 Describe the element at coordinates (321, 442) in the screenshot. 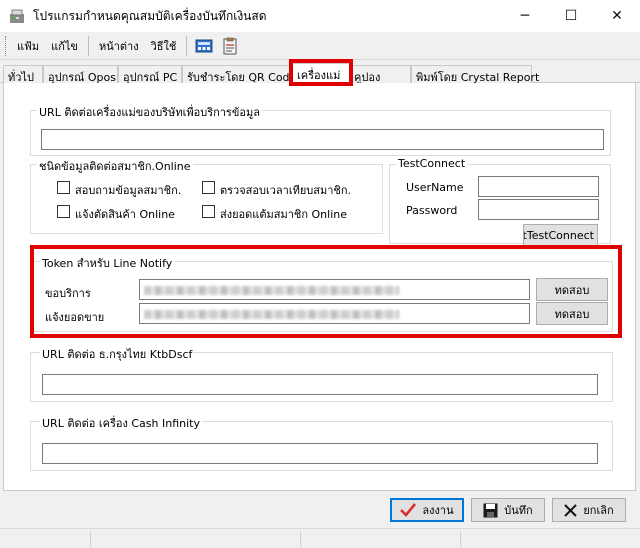

I see `url-cash-infinity-group: URL ติดต่อ เครื่อง Cash Infinity` at that location.